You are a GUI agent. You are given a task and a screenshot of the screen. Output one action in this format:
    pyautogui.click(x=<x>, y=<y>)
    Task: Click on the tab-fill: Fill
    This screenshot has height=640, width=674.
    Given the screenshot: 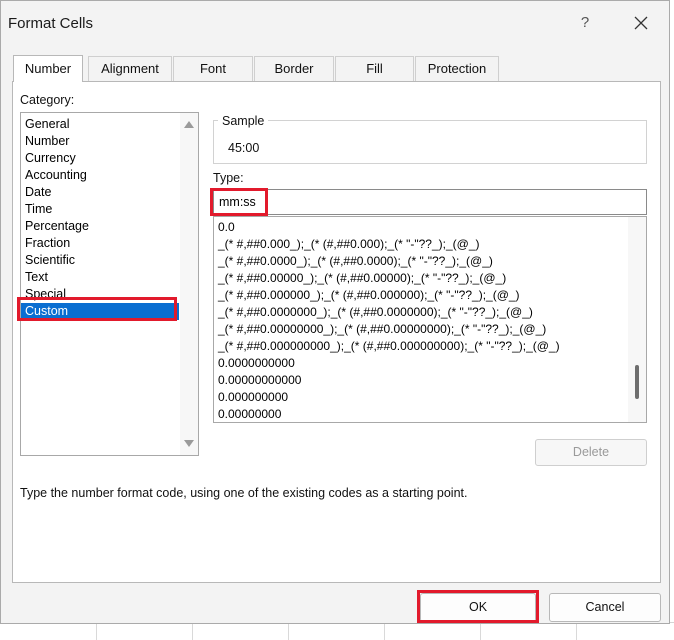 What is the action you would take?
    pyautogui.click(x=374, y=68)
    